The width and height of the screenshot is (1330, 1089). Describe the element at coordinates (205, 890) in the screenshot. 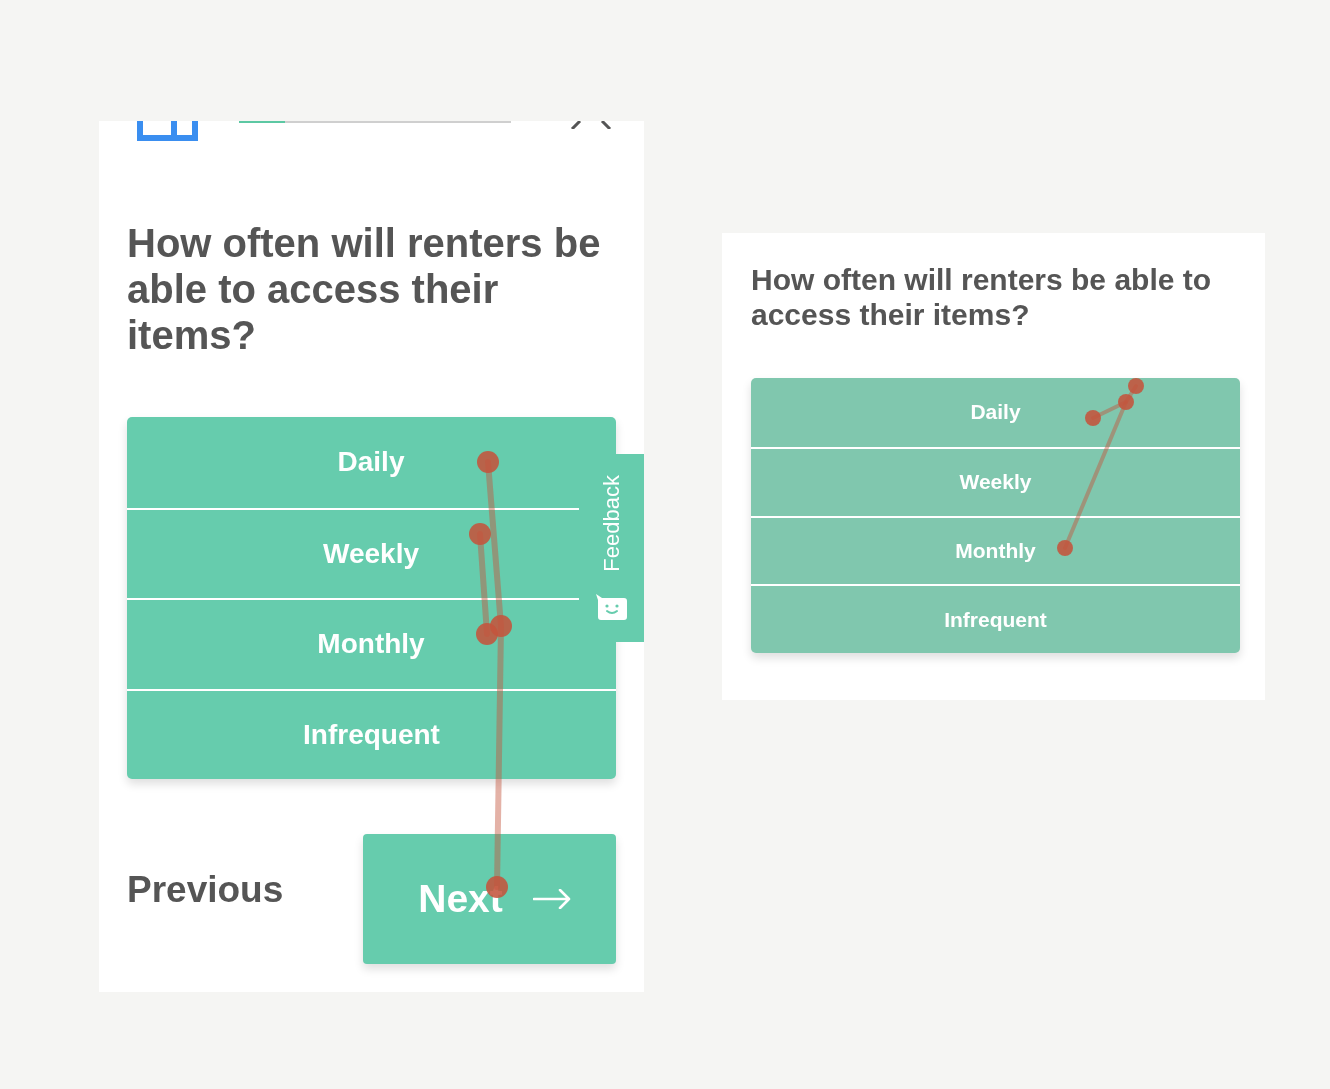

I see `previous-button: Previous` at that location.